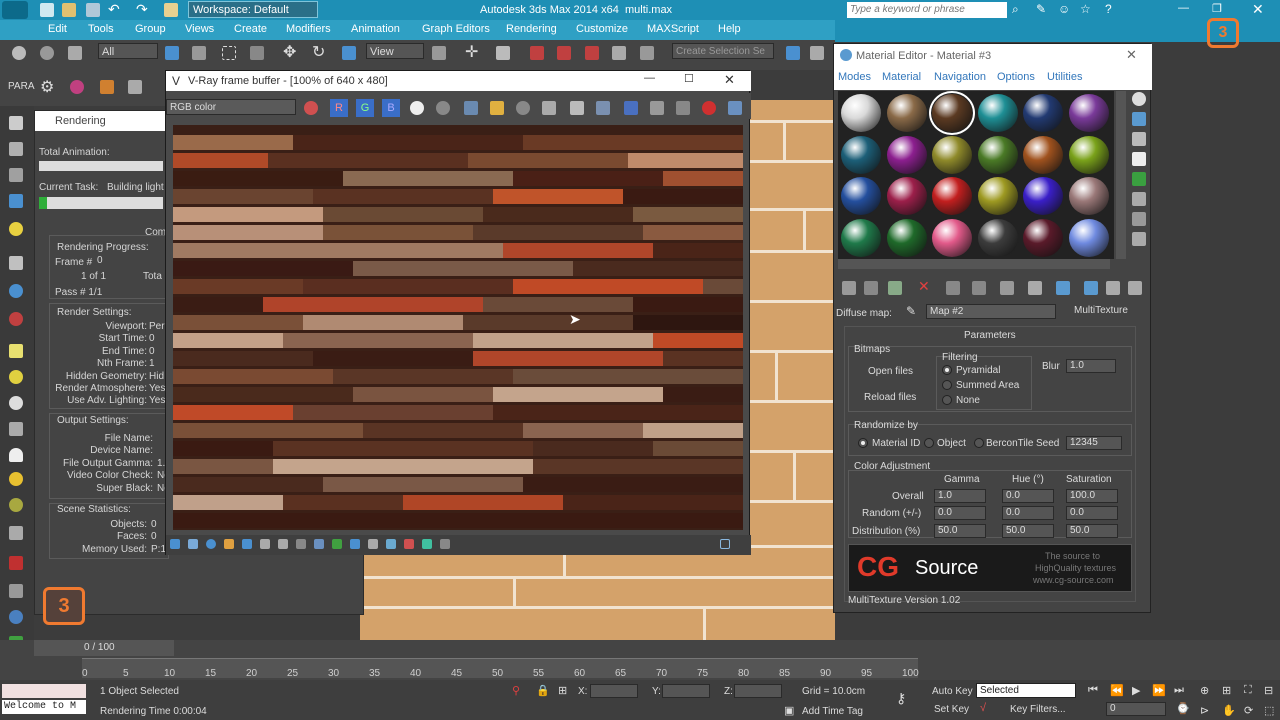 The image size is (1280, 720). What do you see at coordinates (1108, 9) in the screenshot?
I see `help-icon: ?` at bounding box center [1108, 9].